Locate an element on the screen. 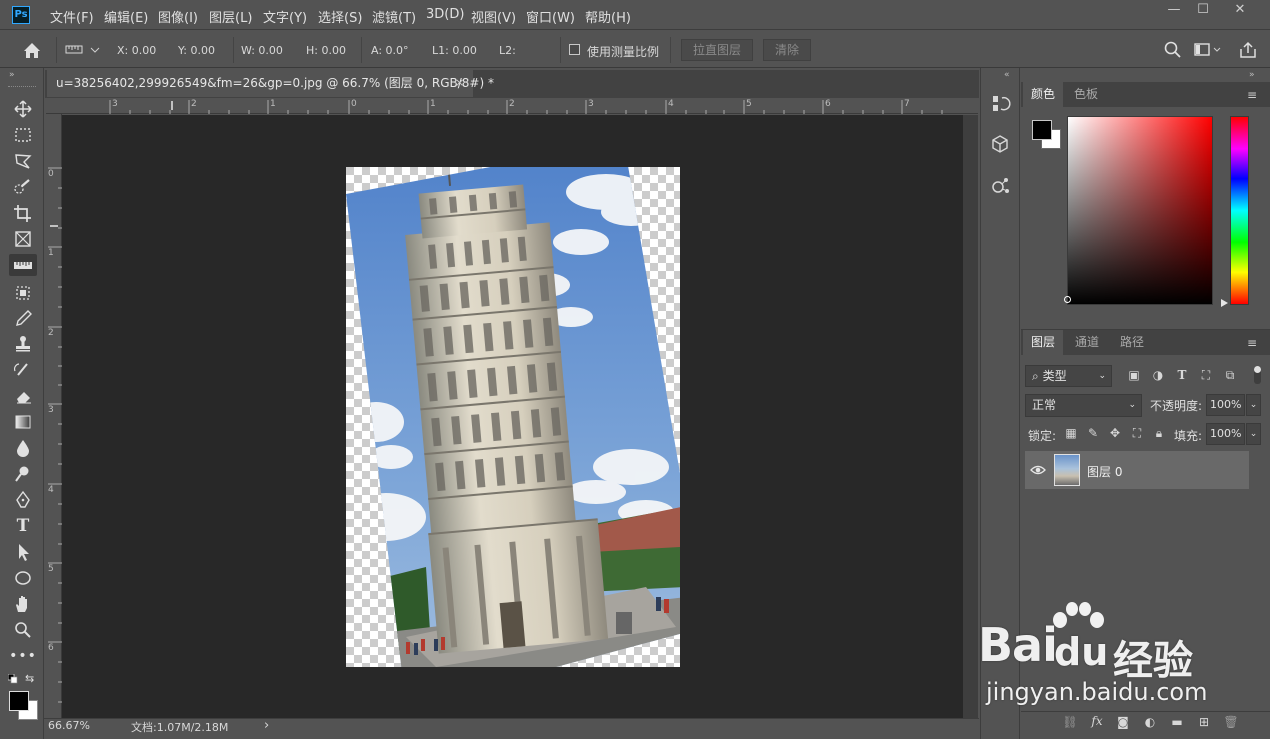 The width and height of the screenshot is (1270, 739). horizontal-ruler: 3 2 1 0 1 2 3 4 5 6 7 is located at coordinates (512, 106).